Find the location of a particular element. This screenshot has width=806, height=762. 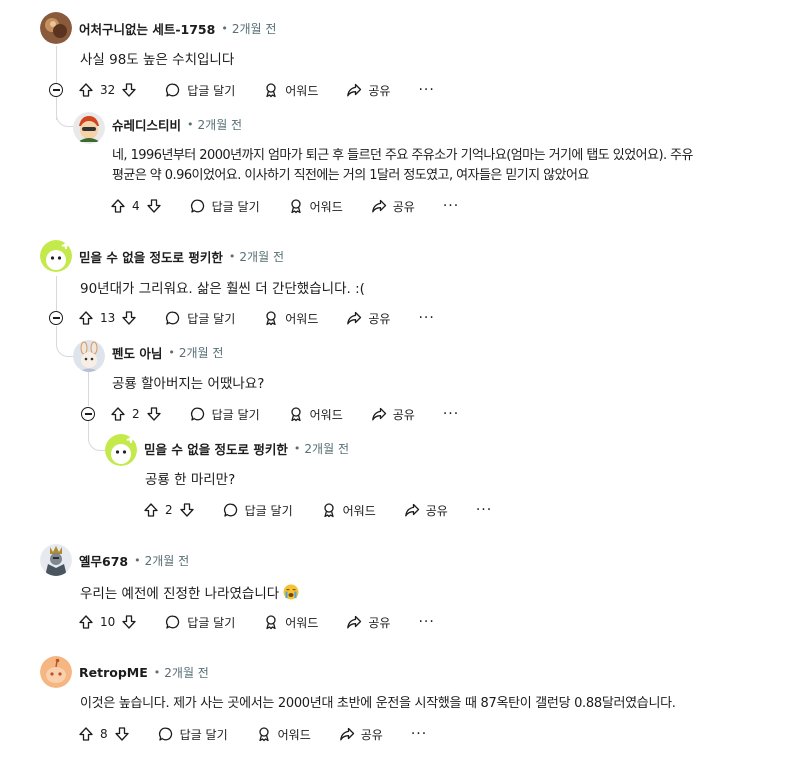

crying-face-emoji-icon is located at coordinates (291, 592).